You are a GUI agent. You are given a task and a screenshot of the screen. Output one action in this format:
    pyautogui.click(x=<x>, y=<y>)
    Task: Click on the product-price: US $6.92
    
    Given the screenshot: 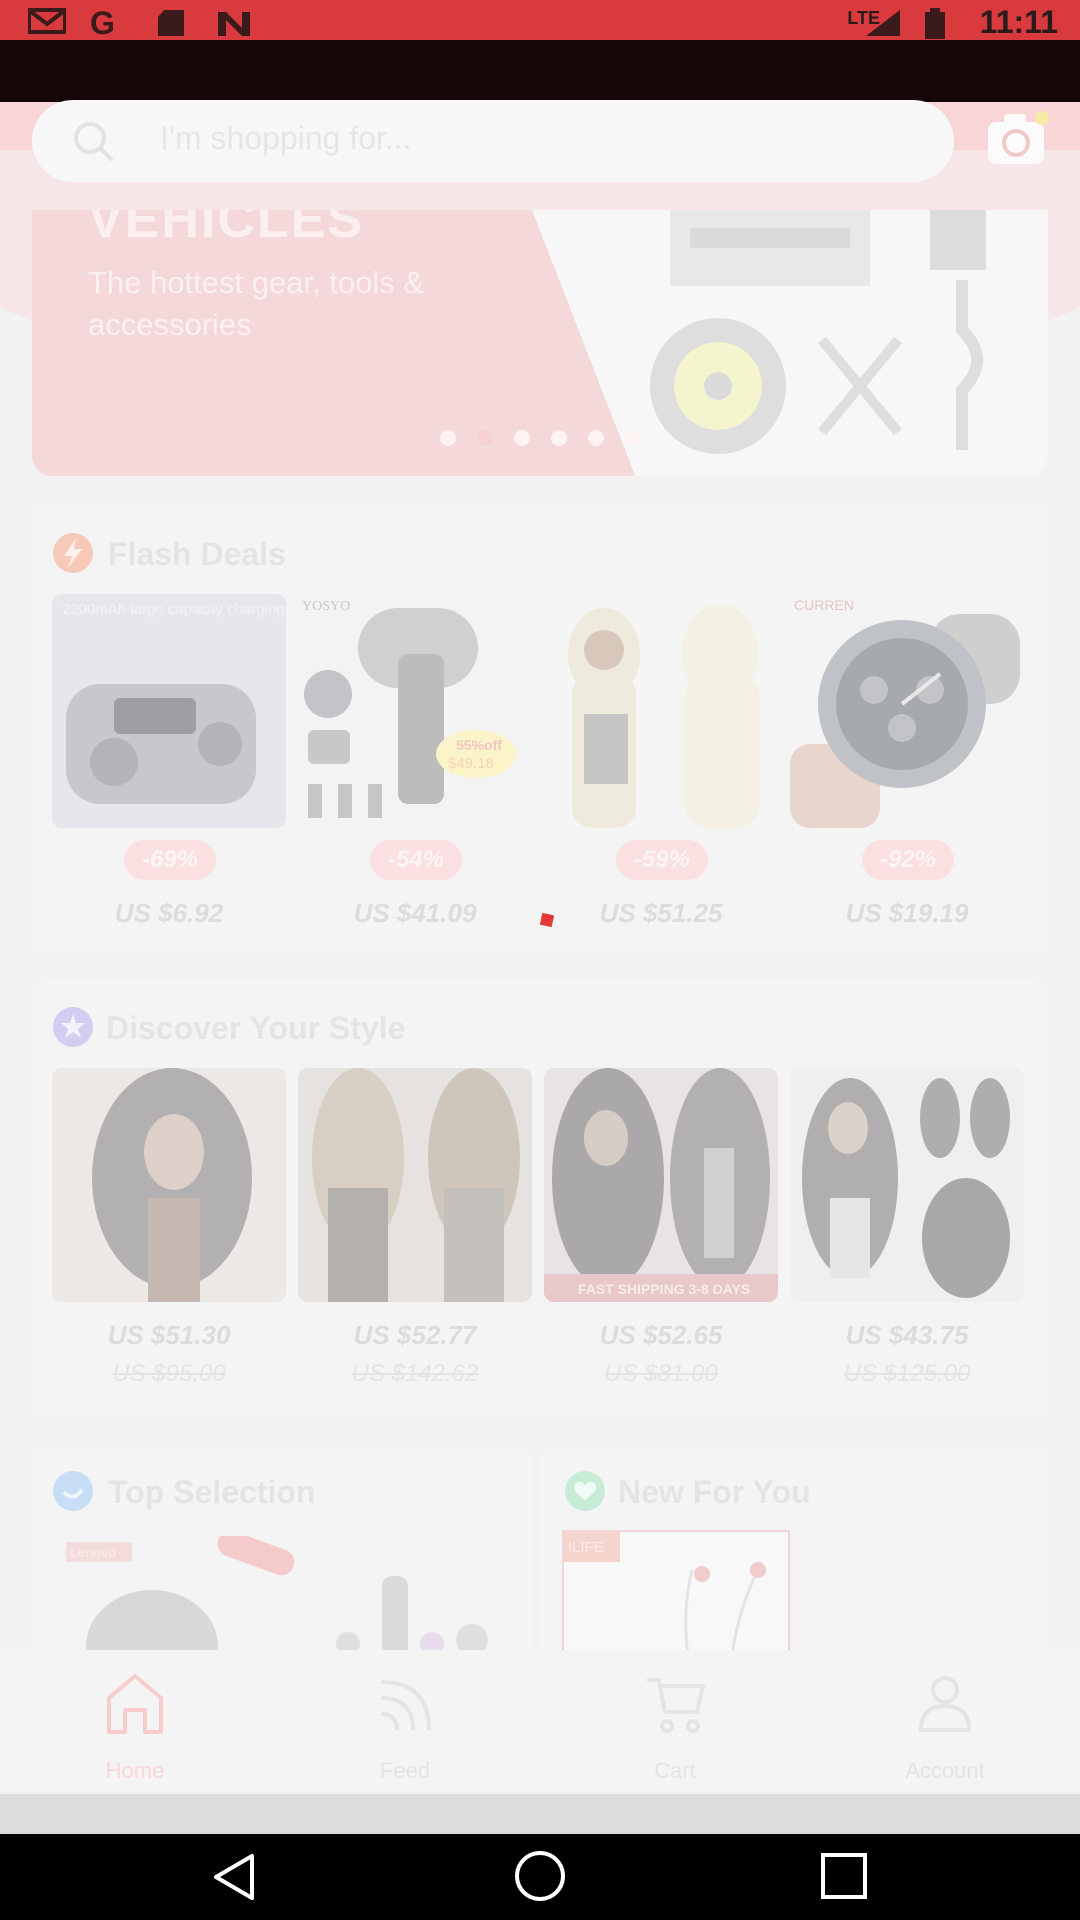 What is the action you would take?
    pyautogui.click(x=169, y=913)
    